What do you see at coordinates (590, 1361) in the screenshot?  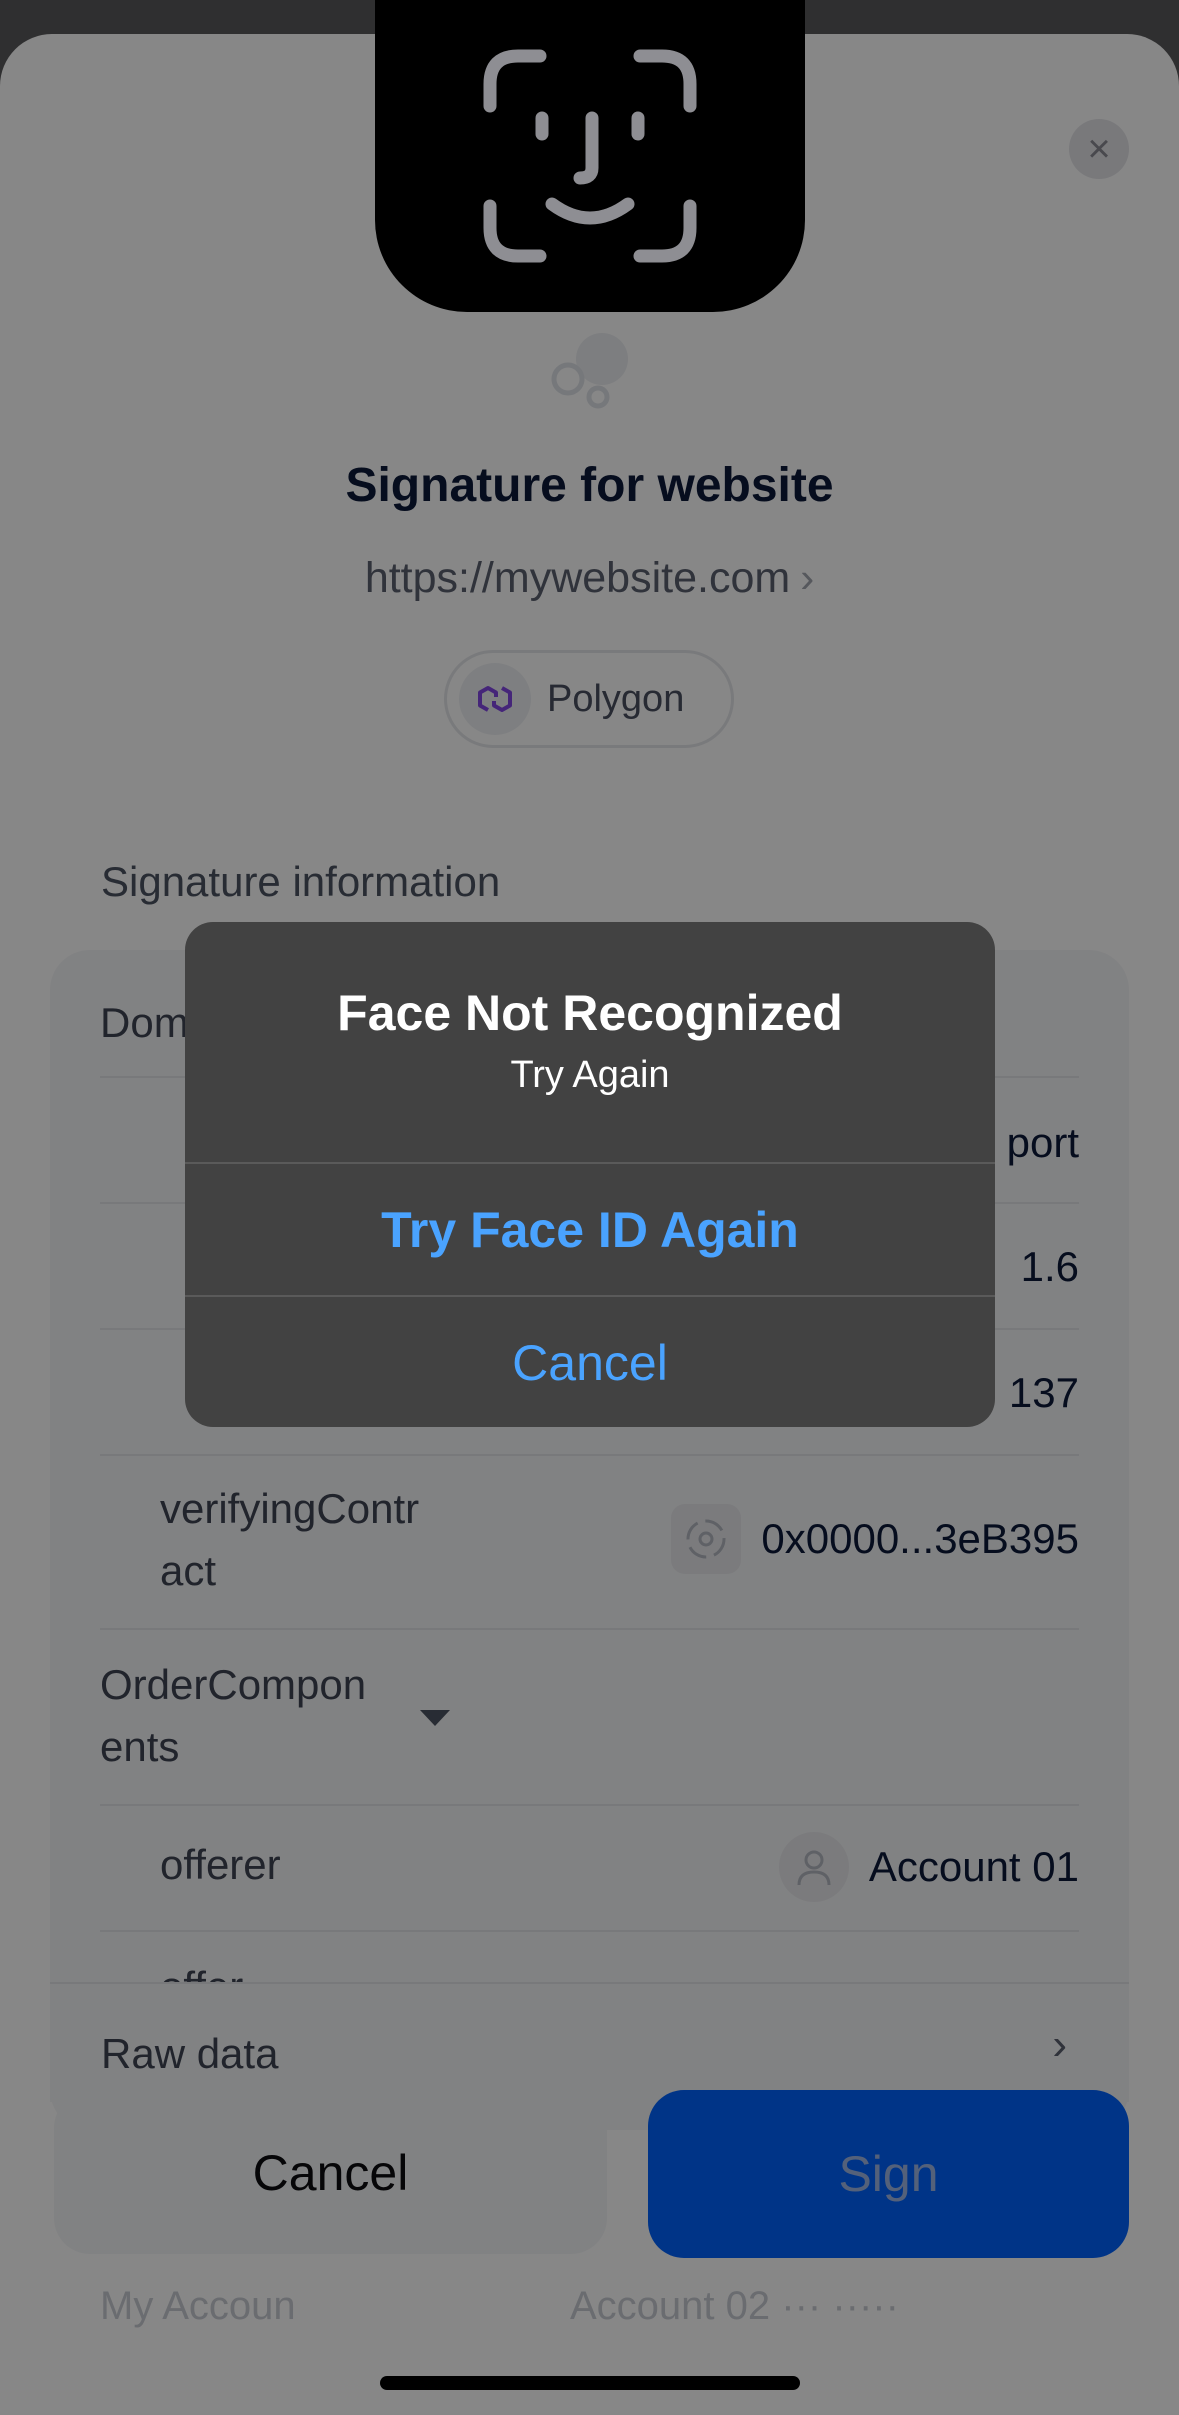 I see `alert-cancel-button: Cancel` at bounding box center [590, 1361].